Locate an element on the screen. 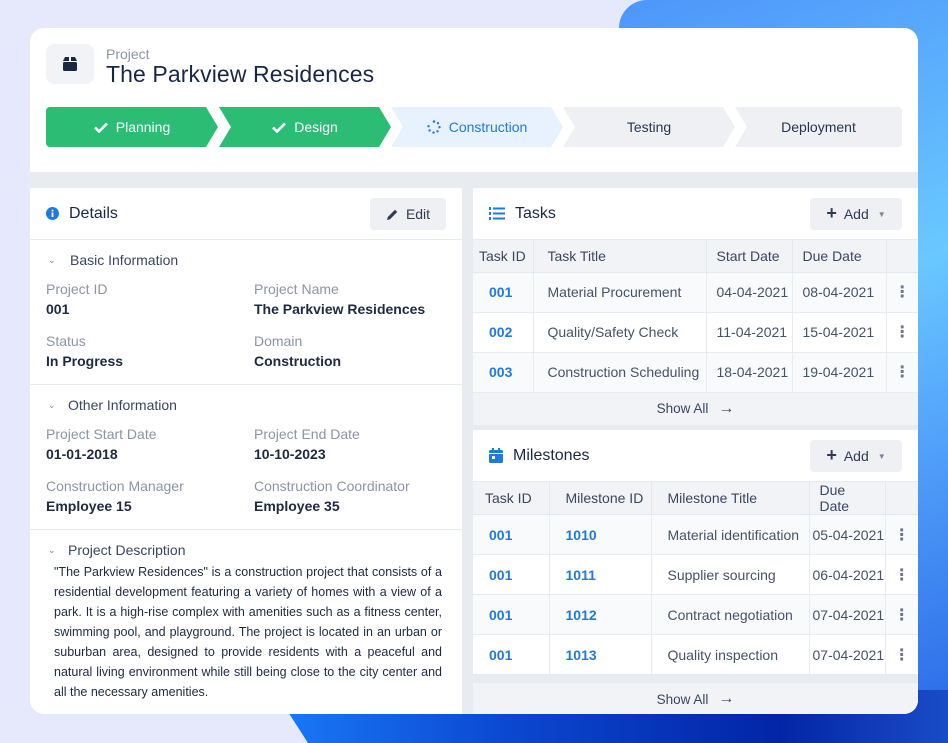  other-information-toggle: ⌄ Other Information is located at coordinates (246, 405).